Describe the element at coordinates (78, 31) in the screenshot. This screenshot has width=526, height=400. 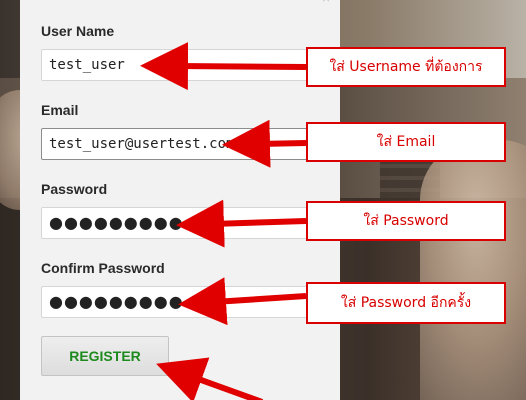
I see `username-label: User Name` at that location.